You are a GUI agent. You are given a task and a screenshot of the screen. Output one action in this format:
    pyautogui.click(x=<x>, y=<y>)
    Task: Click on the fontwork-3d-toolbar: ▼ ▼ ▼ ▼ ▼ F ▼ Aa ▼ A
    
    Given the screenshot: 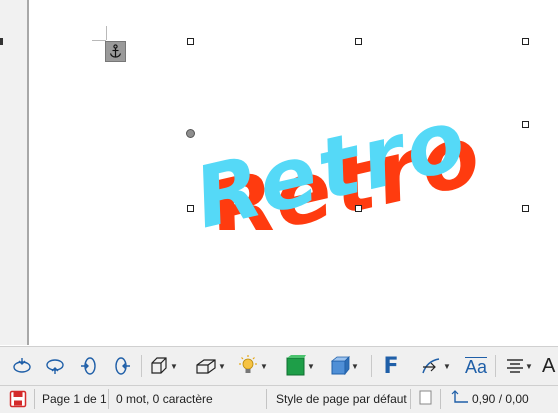 What is the action you would take?
    pyautogui.click(x=279, y=365)
    